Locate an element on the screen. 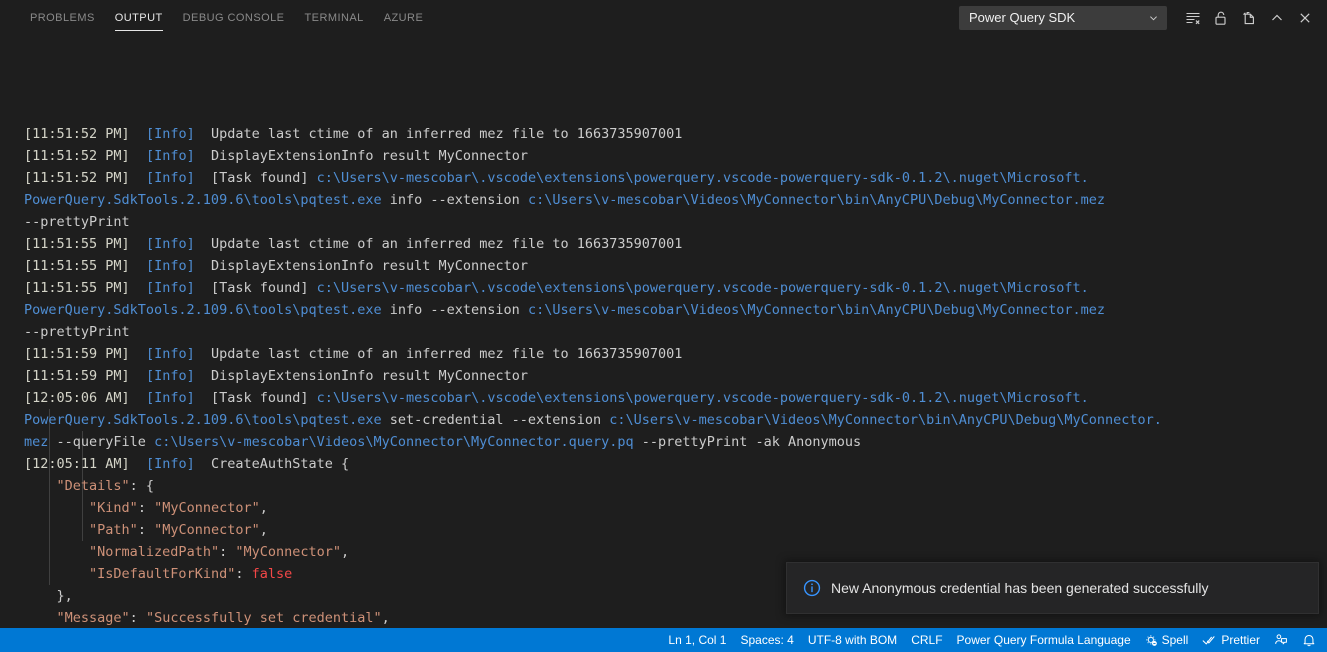 The image size is (1327, 652). status-encoding-label: UTF-8 with BOM is located at coordinates (852, 640).